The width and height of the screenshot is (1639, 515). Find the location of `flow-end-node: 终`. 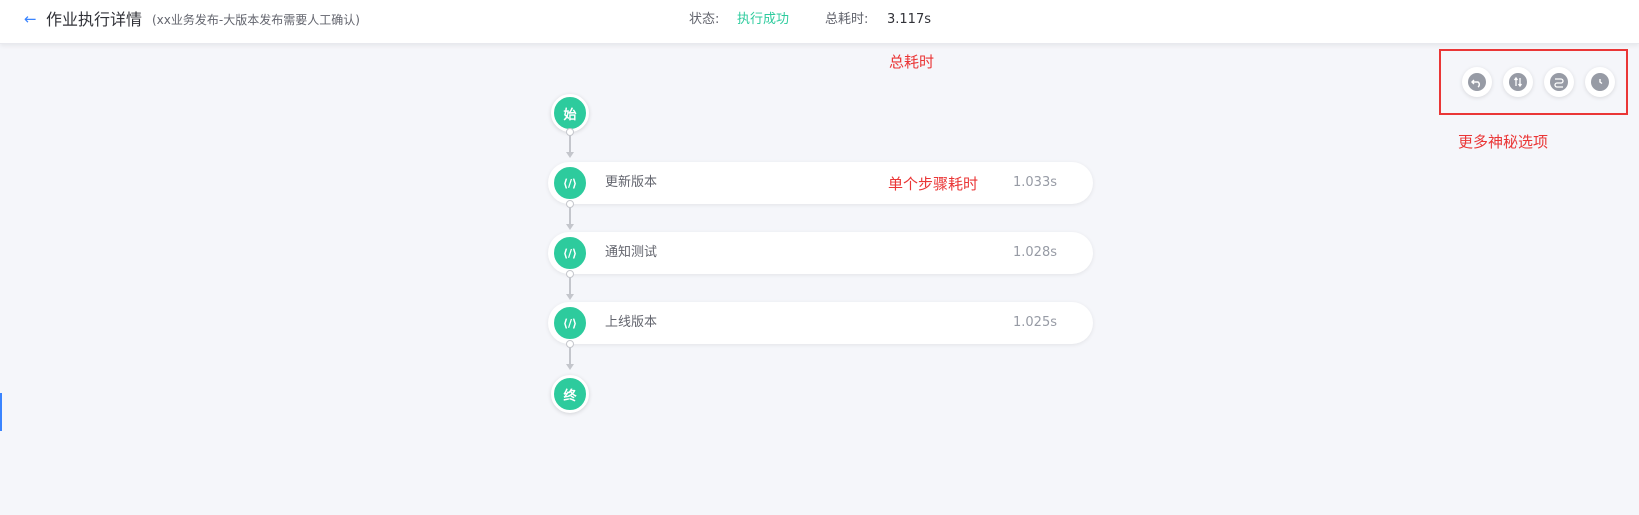

flow-end-node: 终 is located at coordinates (570, 394).